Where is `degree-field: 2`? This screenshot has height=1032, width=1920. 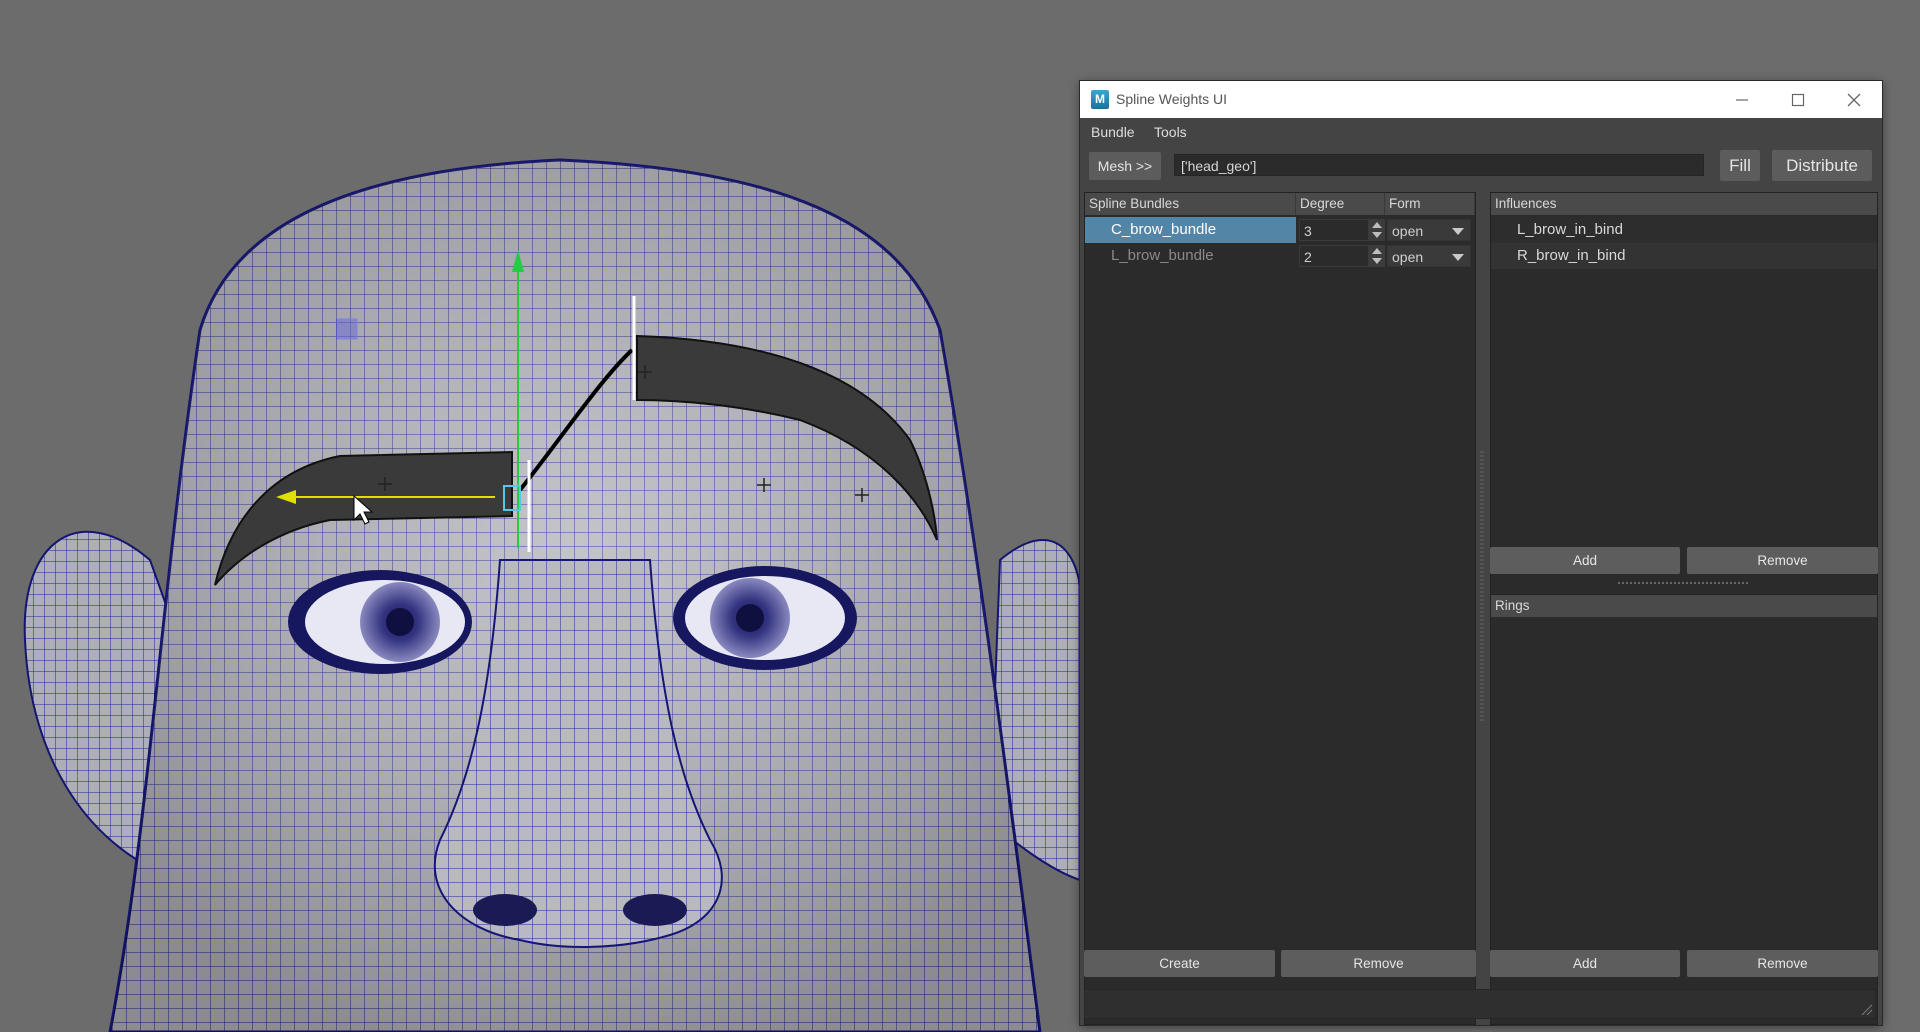
degree-field: 2 is located at coordinates (1334, 256).